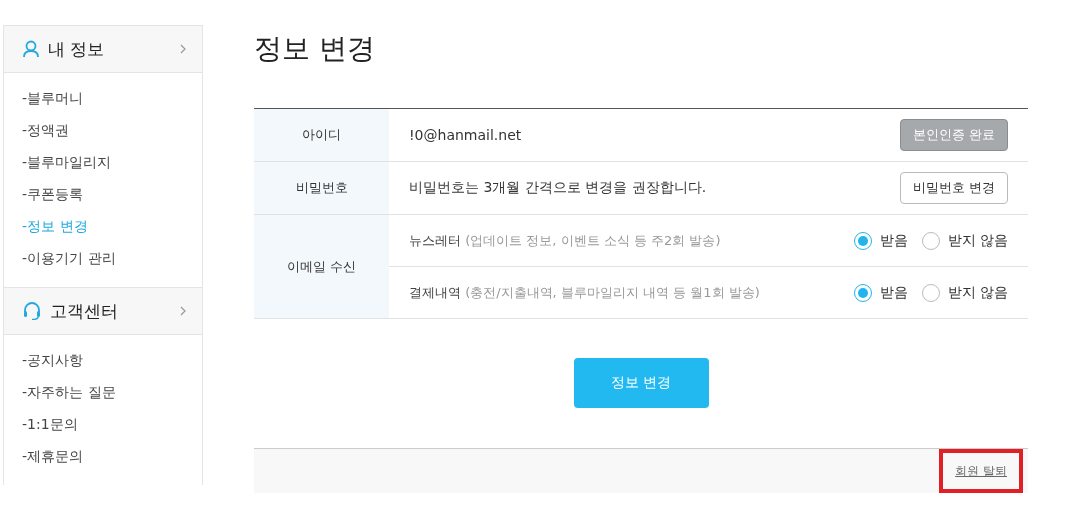 Image resolution: width=1068 pixels, height=506 pixels. What do you see at coordinates (565, 240) in the screenshot?
I see `option-text: 뉴스레터 (업데이트 정보, 이벤트 소식 등 주2회 발송)` at bounding box center [565, 240].